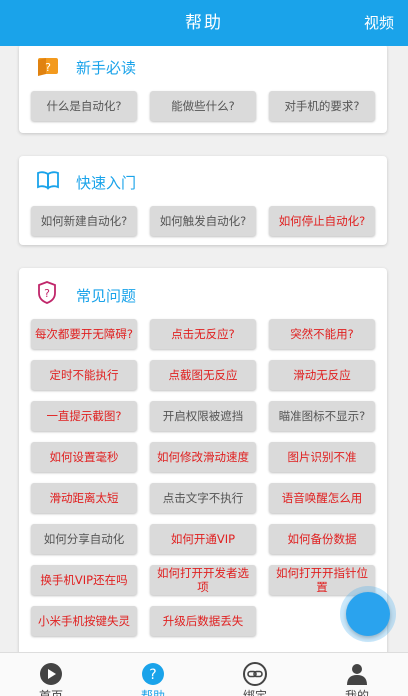 This screenshot has width=408, height=696. I want to click on help-button: 一直提示截图?, so click(84, 416).